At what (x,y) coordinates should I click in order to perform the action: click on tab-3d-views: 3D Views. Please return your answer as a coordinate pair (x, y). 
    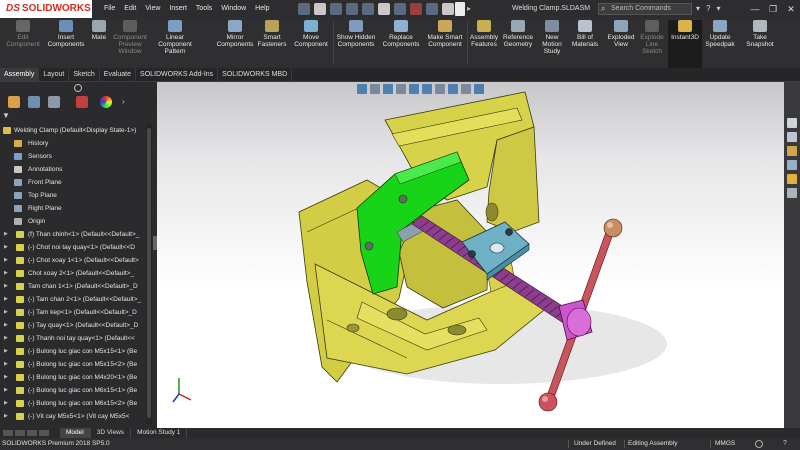
    Looking at the image, I should click on (111, 433).